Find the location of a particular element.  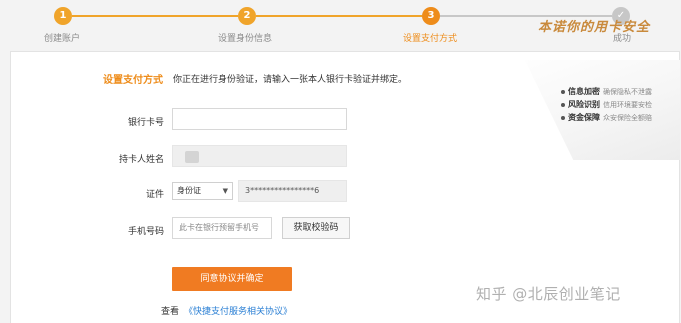

holder-name-field is located at coordinates (259, 156).